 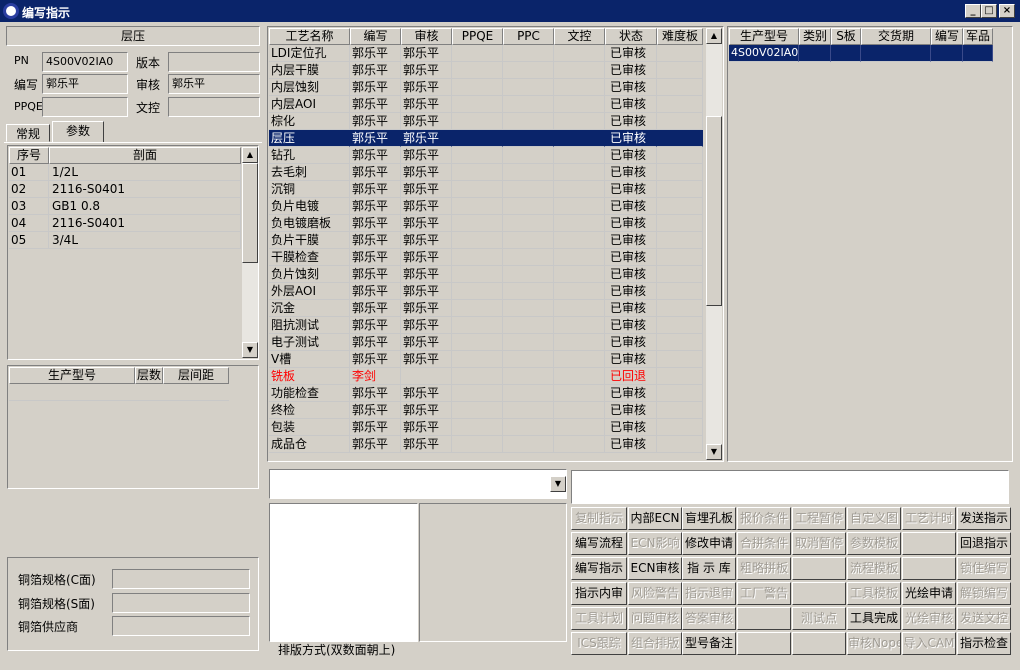 I want to click on button-0-5: 自定义图, so click(x=874, y=518).